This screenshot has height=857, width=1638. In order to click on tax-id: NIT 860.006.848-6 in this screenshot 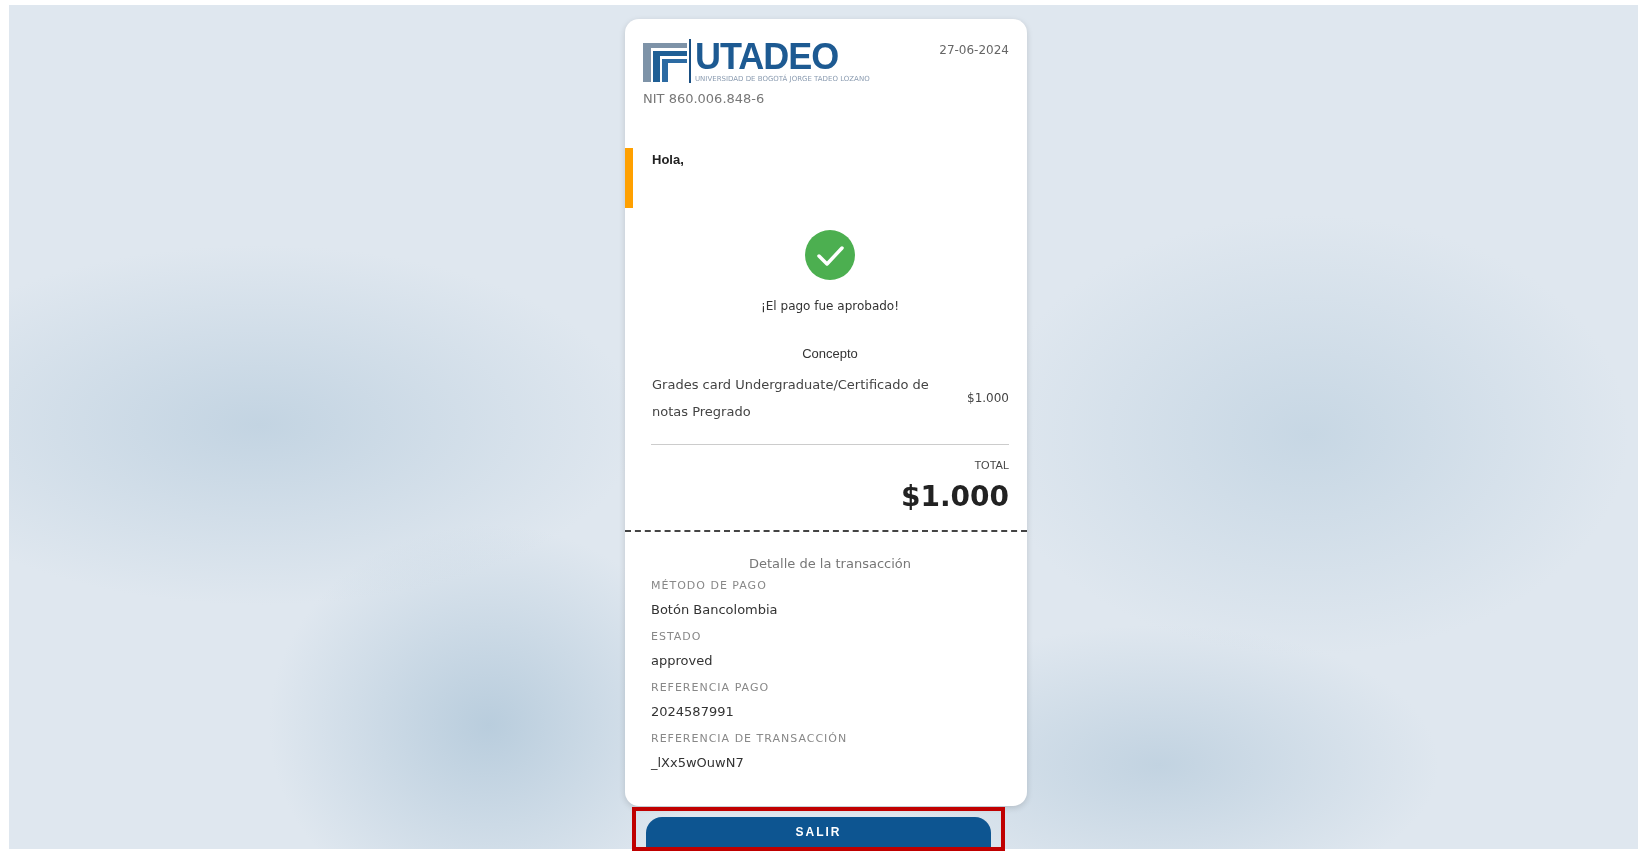, I will do `click(704, 98)`.